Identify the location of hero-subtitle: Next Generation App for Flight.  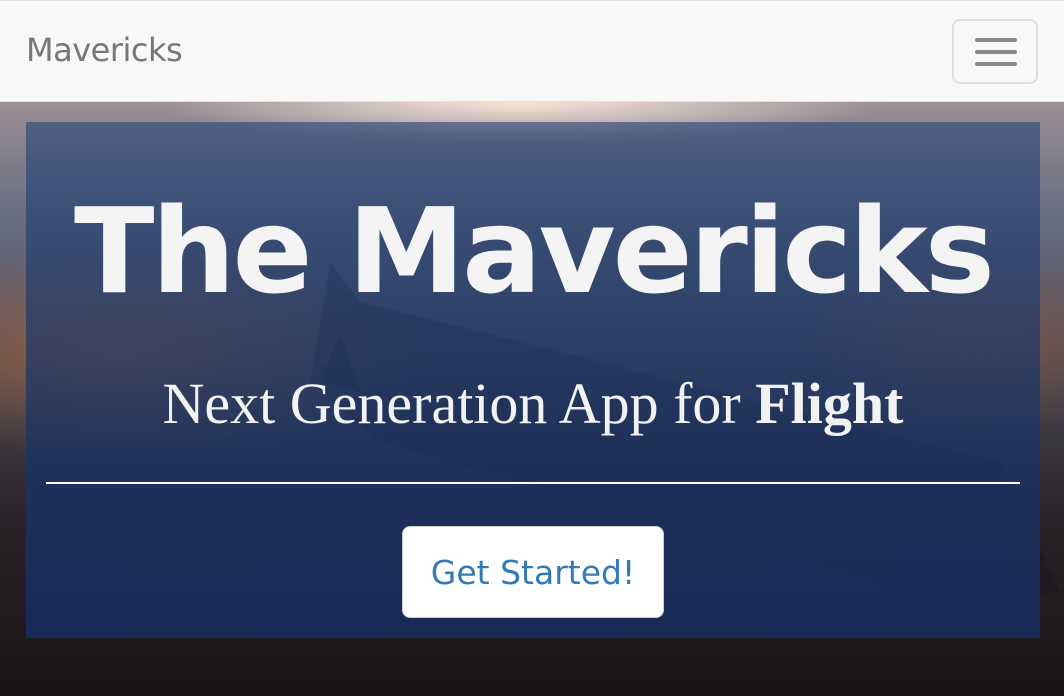
(533, 404).